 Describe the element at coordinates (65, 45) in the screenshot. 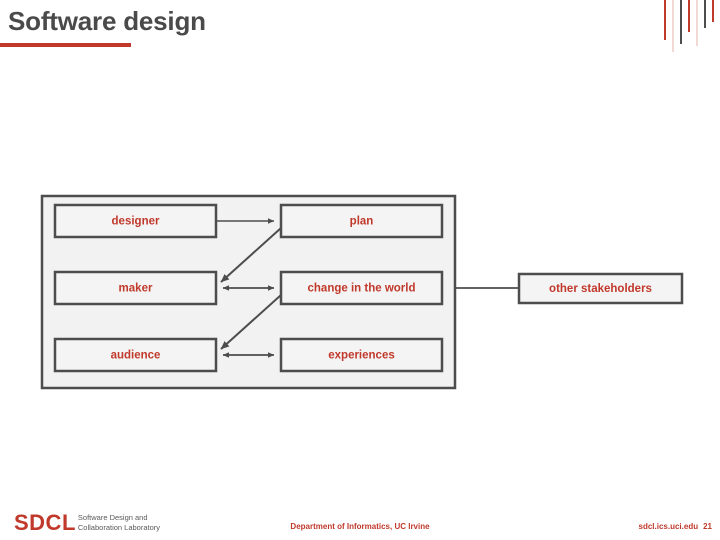

I see `title-underline-rule` at that location.